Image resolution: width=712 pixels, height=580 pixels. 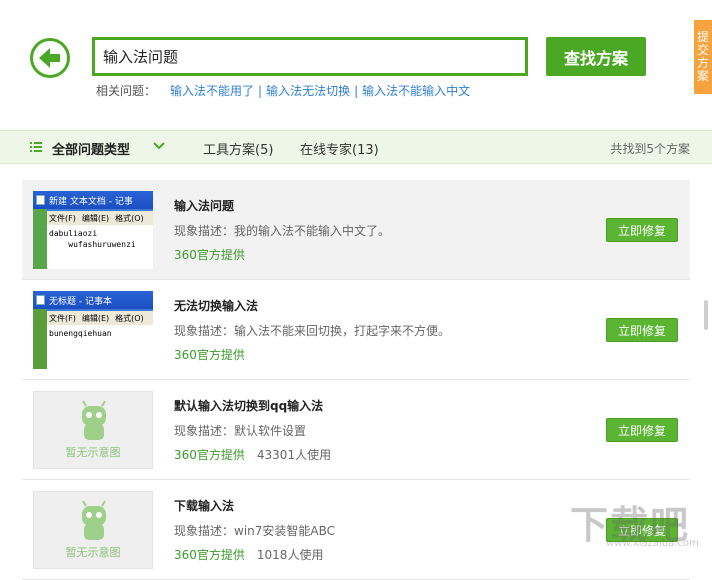 I want to click on usage-count: 43301人使用, so click(x=294, y=455).